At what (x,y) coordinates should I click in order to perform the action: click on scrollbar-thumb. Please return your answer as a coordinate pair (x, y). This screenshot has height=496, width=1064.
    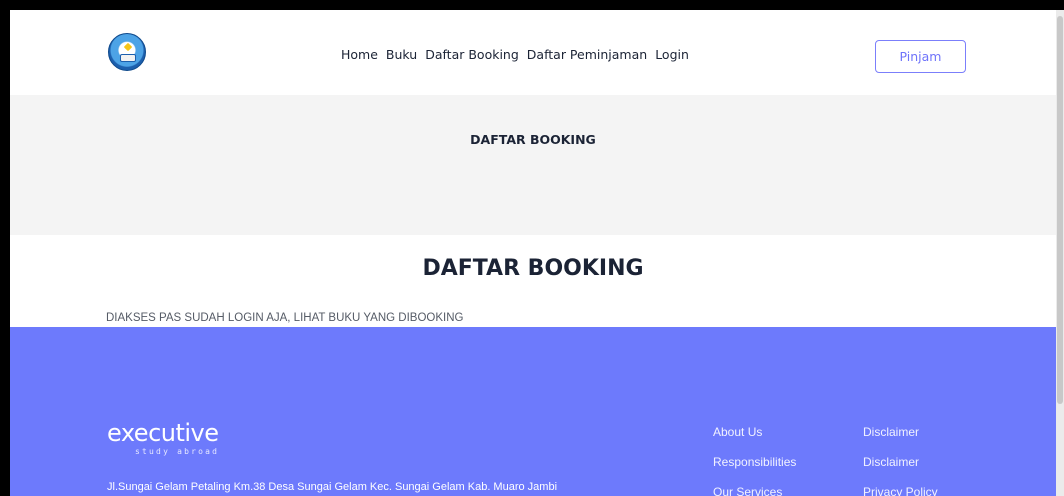
    Looking at the image, I should click on (1060, 210).